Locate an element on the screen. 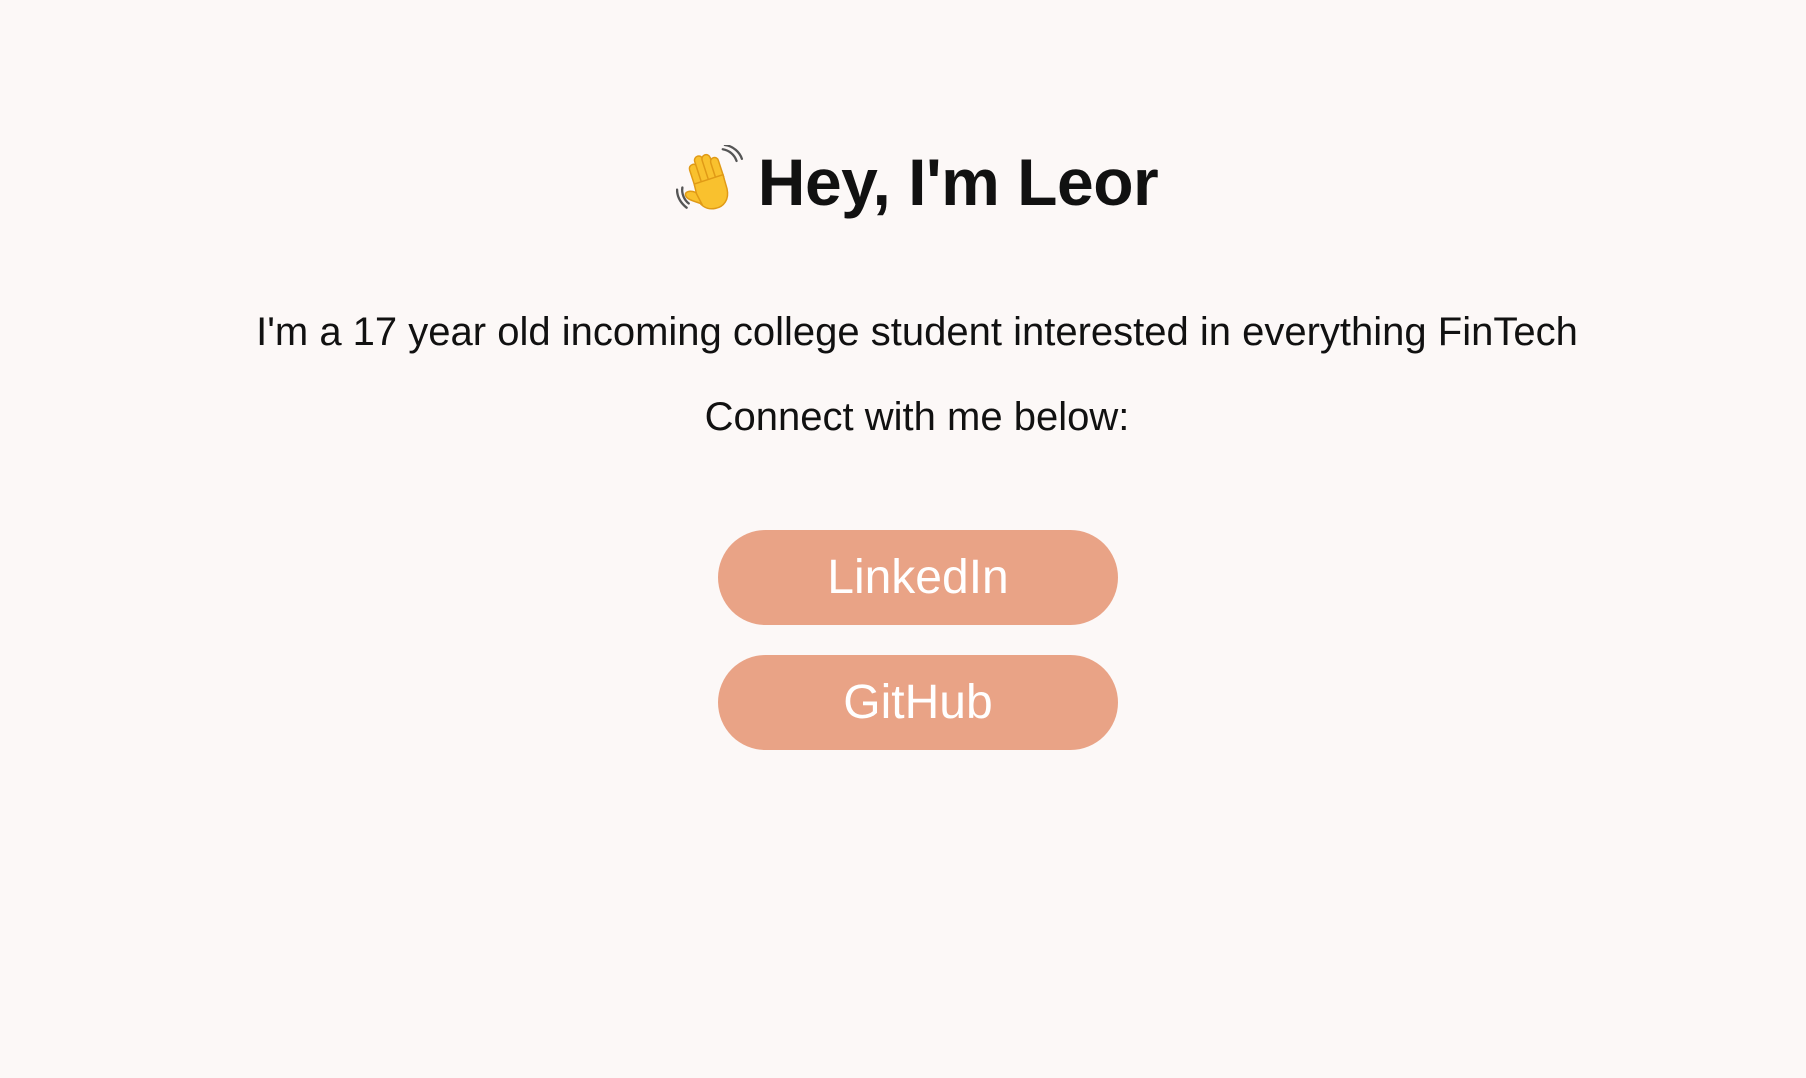 The width and height of the screenshot is (1806, 1078). waving-hand-icon is located at coordinates (709, 178).